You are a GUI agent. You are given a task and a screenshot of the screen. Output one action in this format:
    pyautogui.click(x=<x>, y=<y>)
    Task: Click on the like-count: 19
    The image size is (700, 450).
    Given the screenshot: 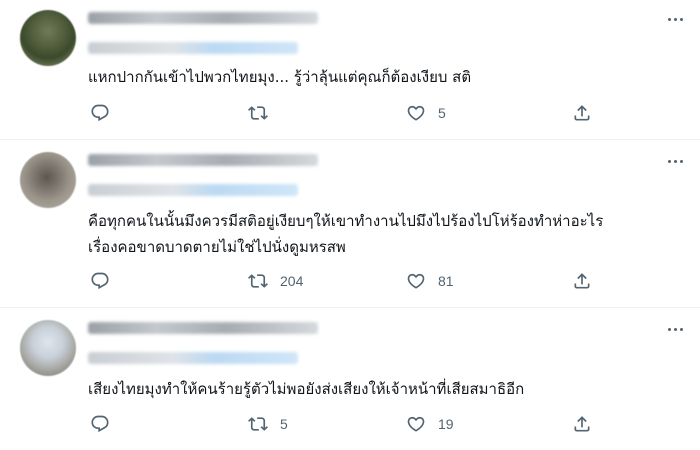 What is the action you would take?
    pyautogui.click(x=446, y=424)
    